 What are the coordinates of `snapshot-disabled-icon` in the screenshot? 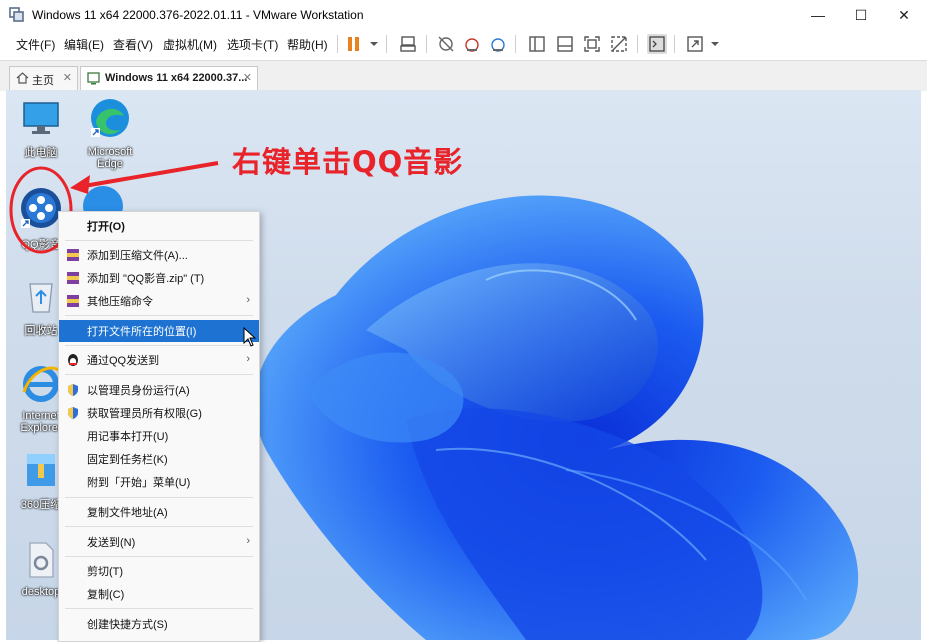 It's located at (446, 44).